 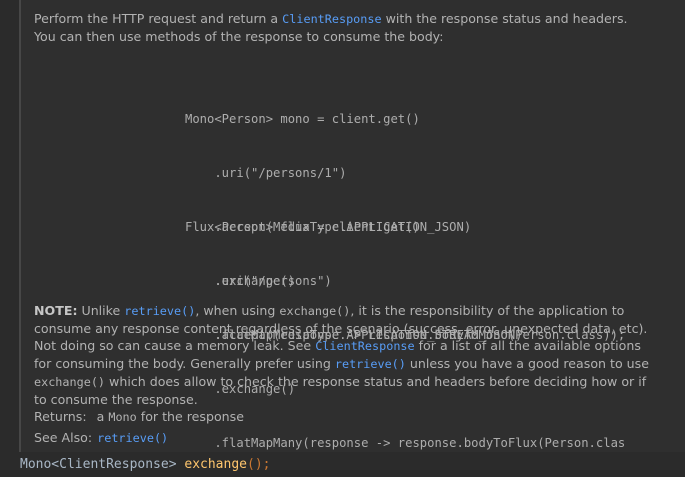 I want to click on returns-section: Returns: a Mono for the response, so click(x=139, y=417).